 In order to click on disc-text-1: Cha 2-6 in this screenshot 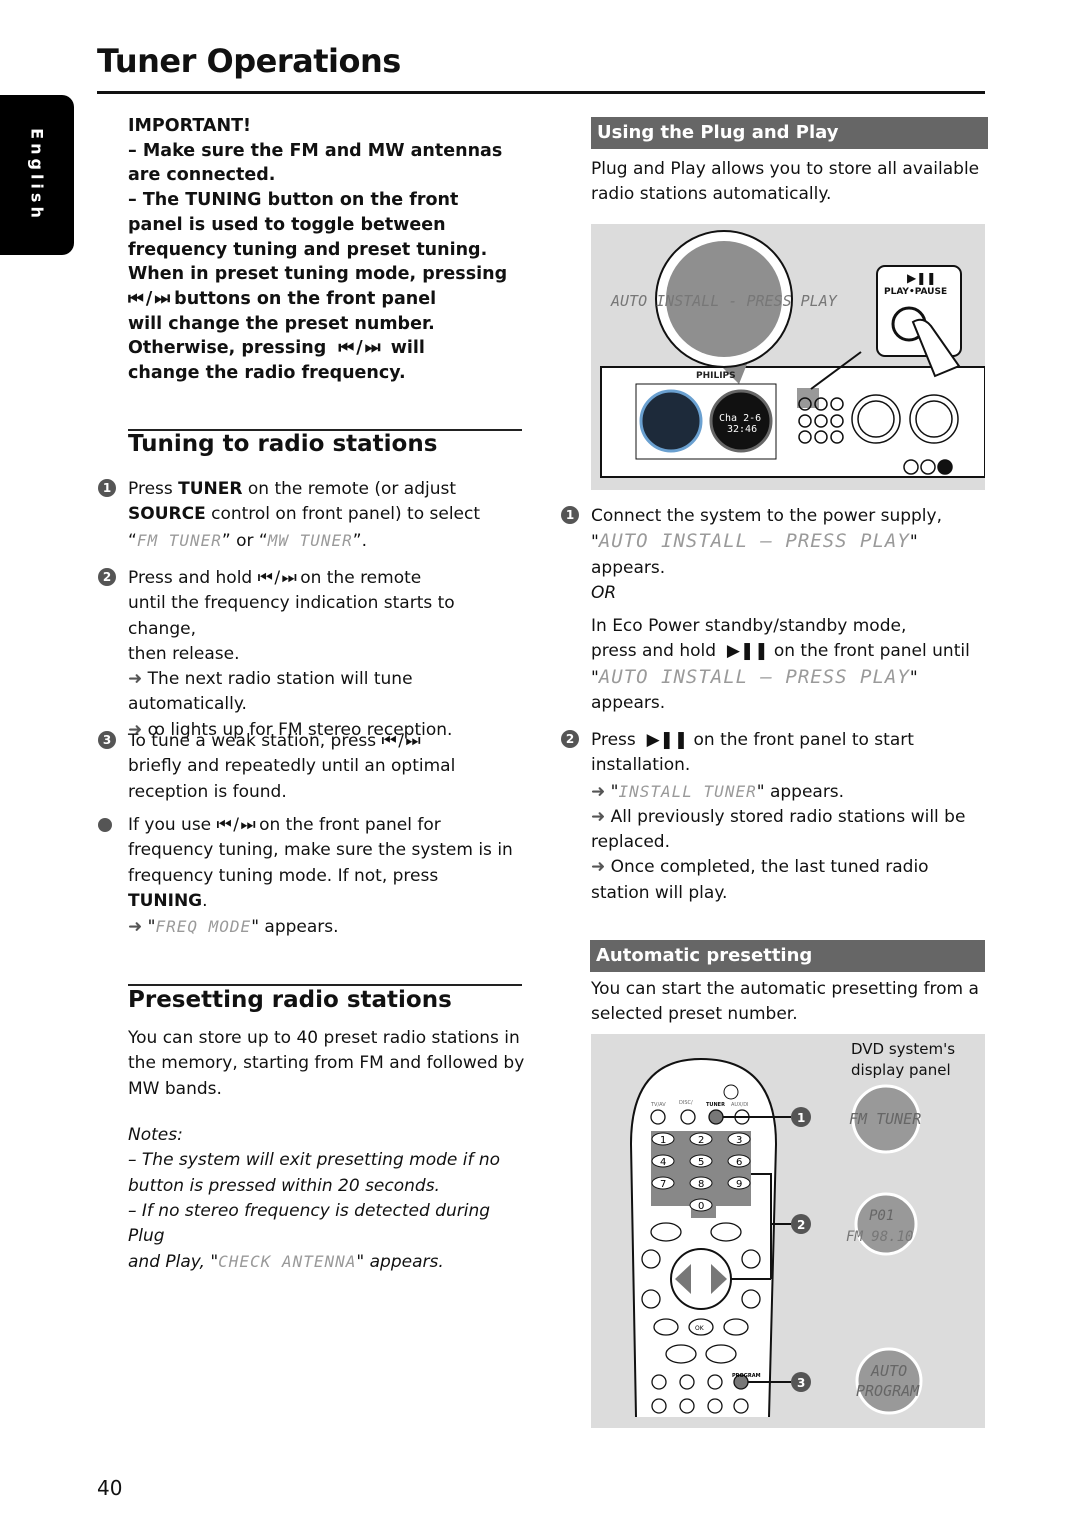, I will do `click(740, 418)`.